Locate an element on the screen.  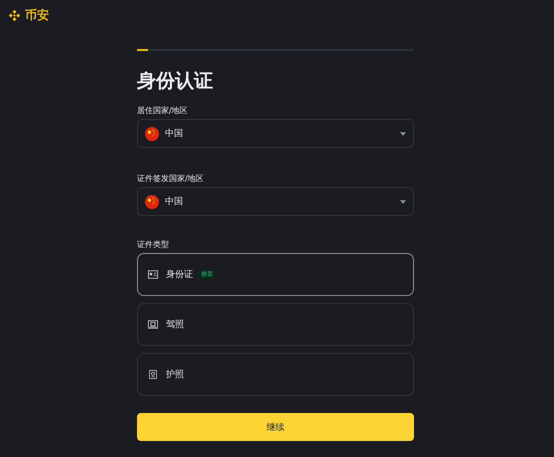
field-label: 证件类型 is located at coordinates (153, 245).